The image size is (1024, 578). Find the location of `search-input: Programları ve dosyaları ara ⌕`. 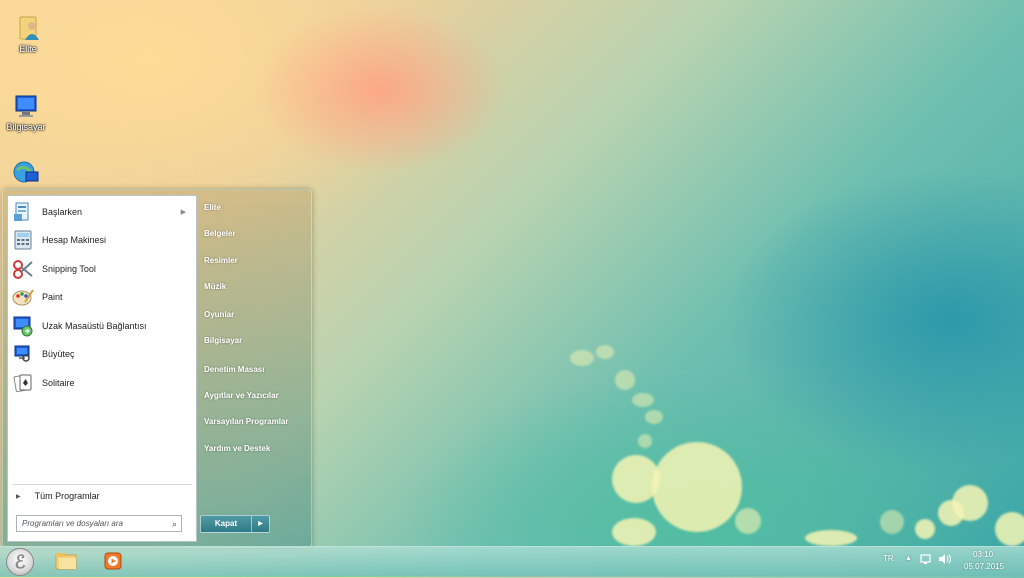

search-input: Programları ve dosyaları ara ⌕ is located at coordinates (99, 523).